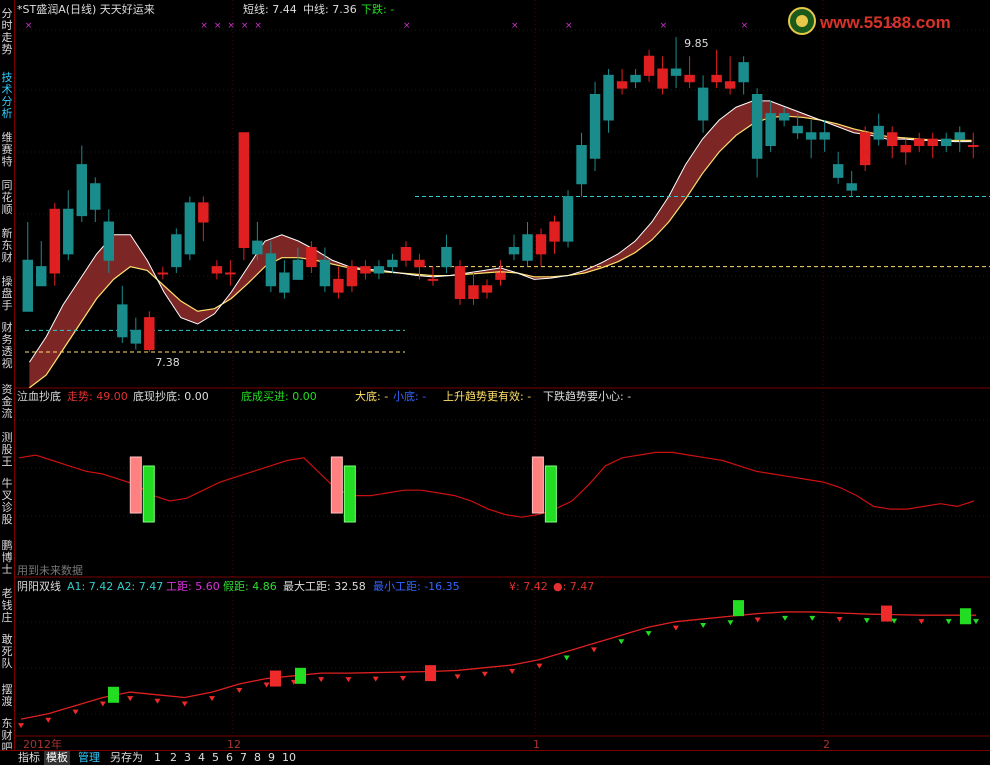 Image resolution: width=990 pixels, height=765 pixels. Describe the element at coordinates (885, 22) in the screenshot. I see `logo-text: www.55188.com` at that location.